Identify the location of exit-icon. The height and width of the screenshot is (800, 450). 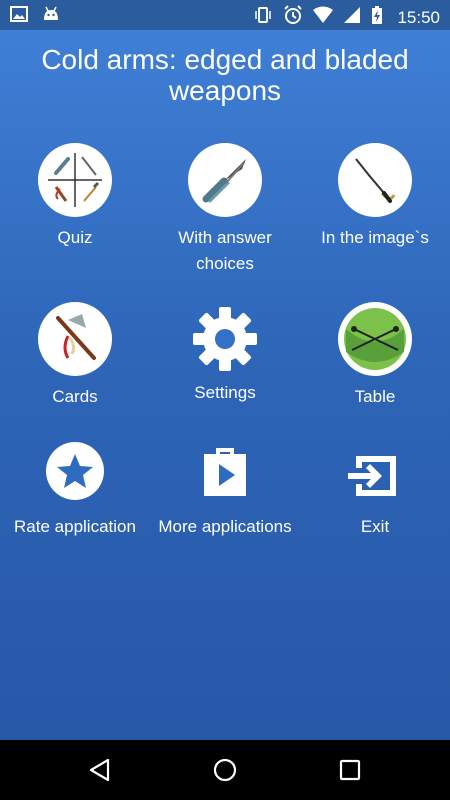
(375, 477).